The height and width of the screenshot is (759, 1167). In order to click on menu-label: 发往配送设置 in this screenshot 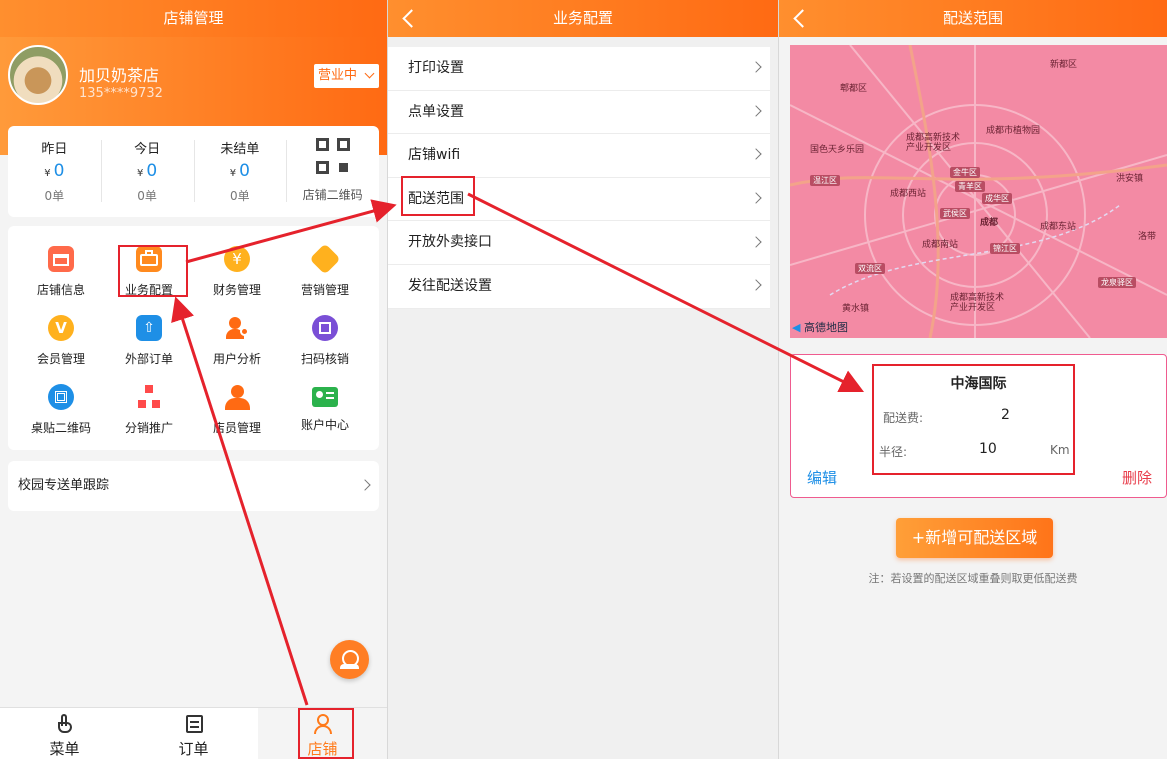, I will do `click(450, 285)`.